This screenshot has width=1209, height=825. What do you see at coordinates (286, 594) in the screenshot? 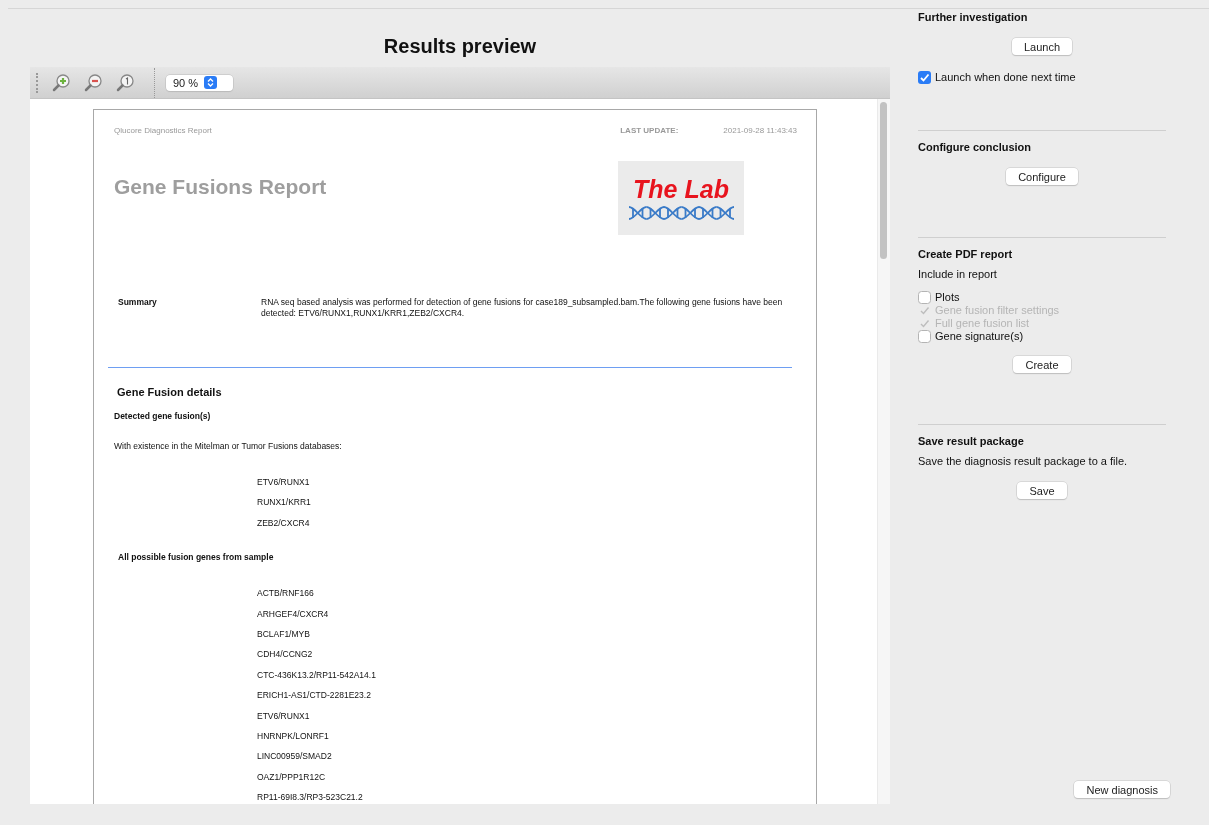
I see `fusion-name: ACTB/RNF166` at bounding box center [286, 594].